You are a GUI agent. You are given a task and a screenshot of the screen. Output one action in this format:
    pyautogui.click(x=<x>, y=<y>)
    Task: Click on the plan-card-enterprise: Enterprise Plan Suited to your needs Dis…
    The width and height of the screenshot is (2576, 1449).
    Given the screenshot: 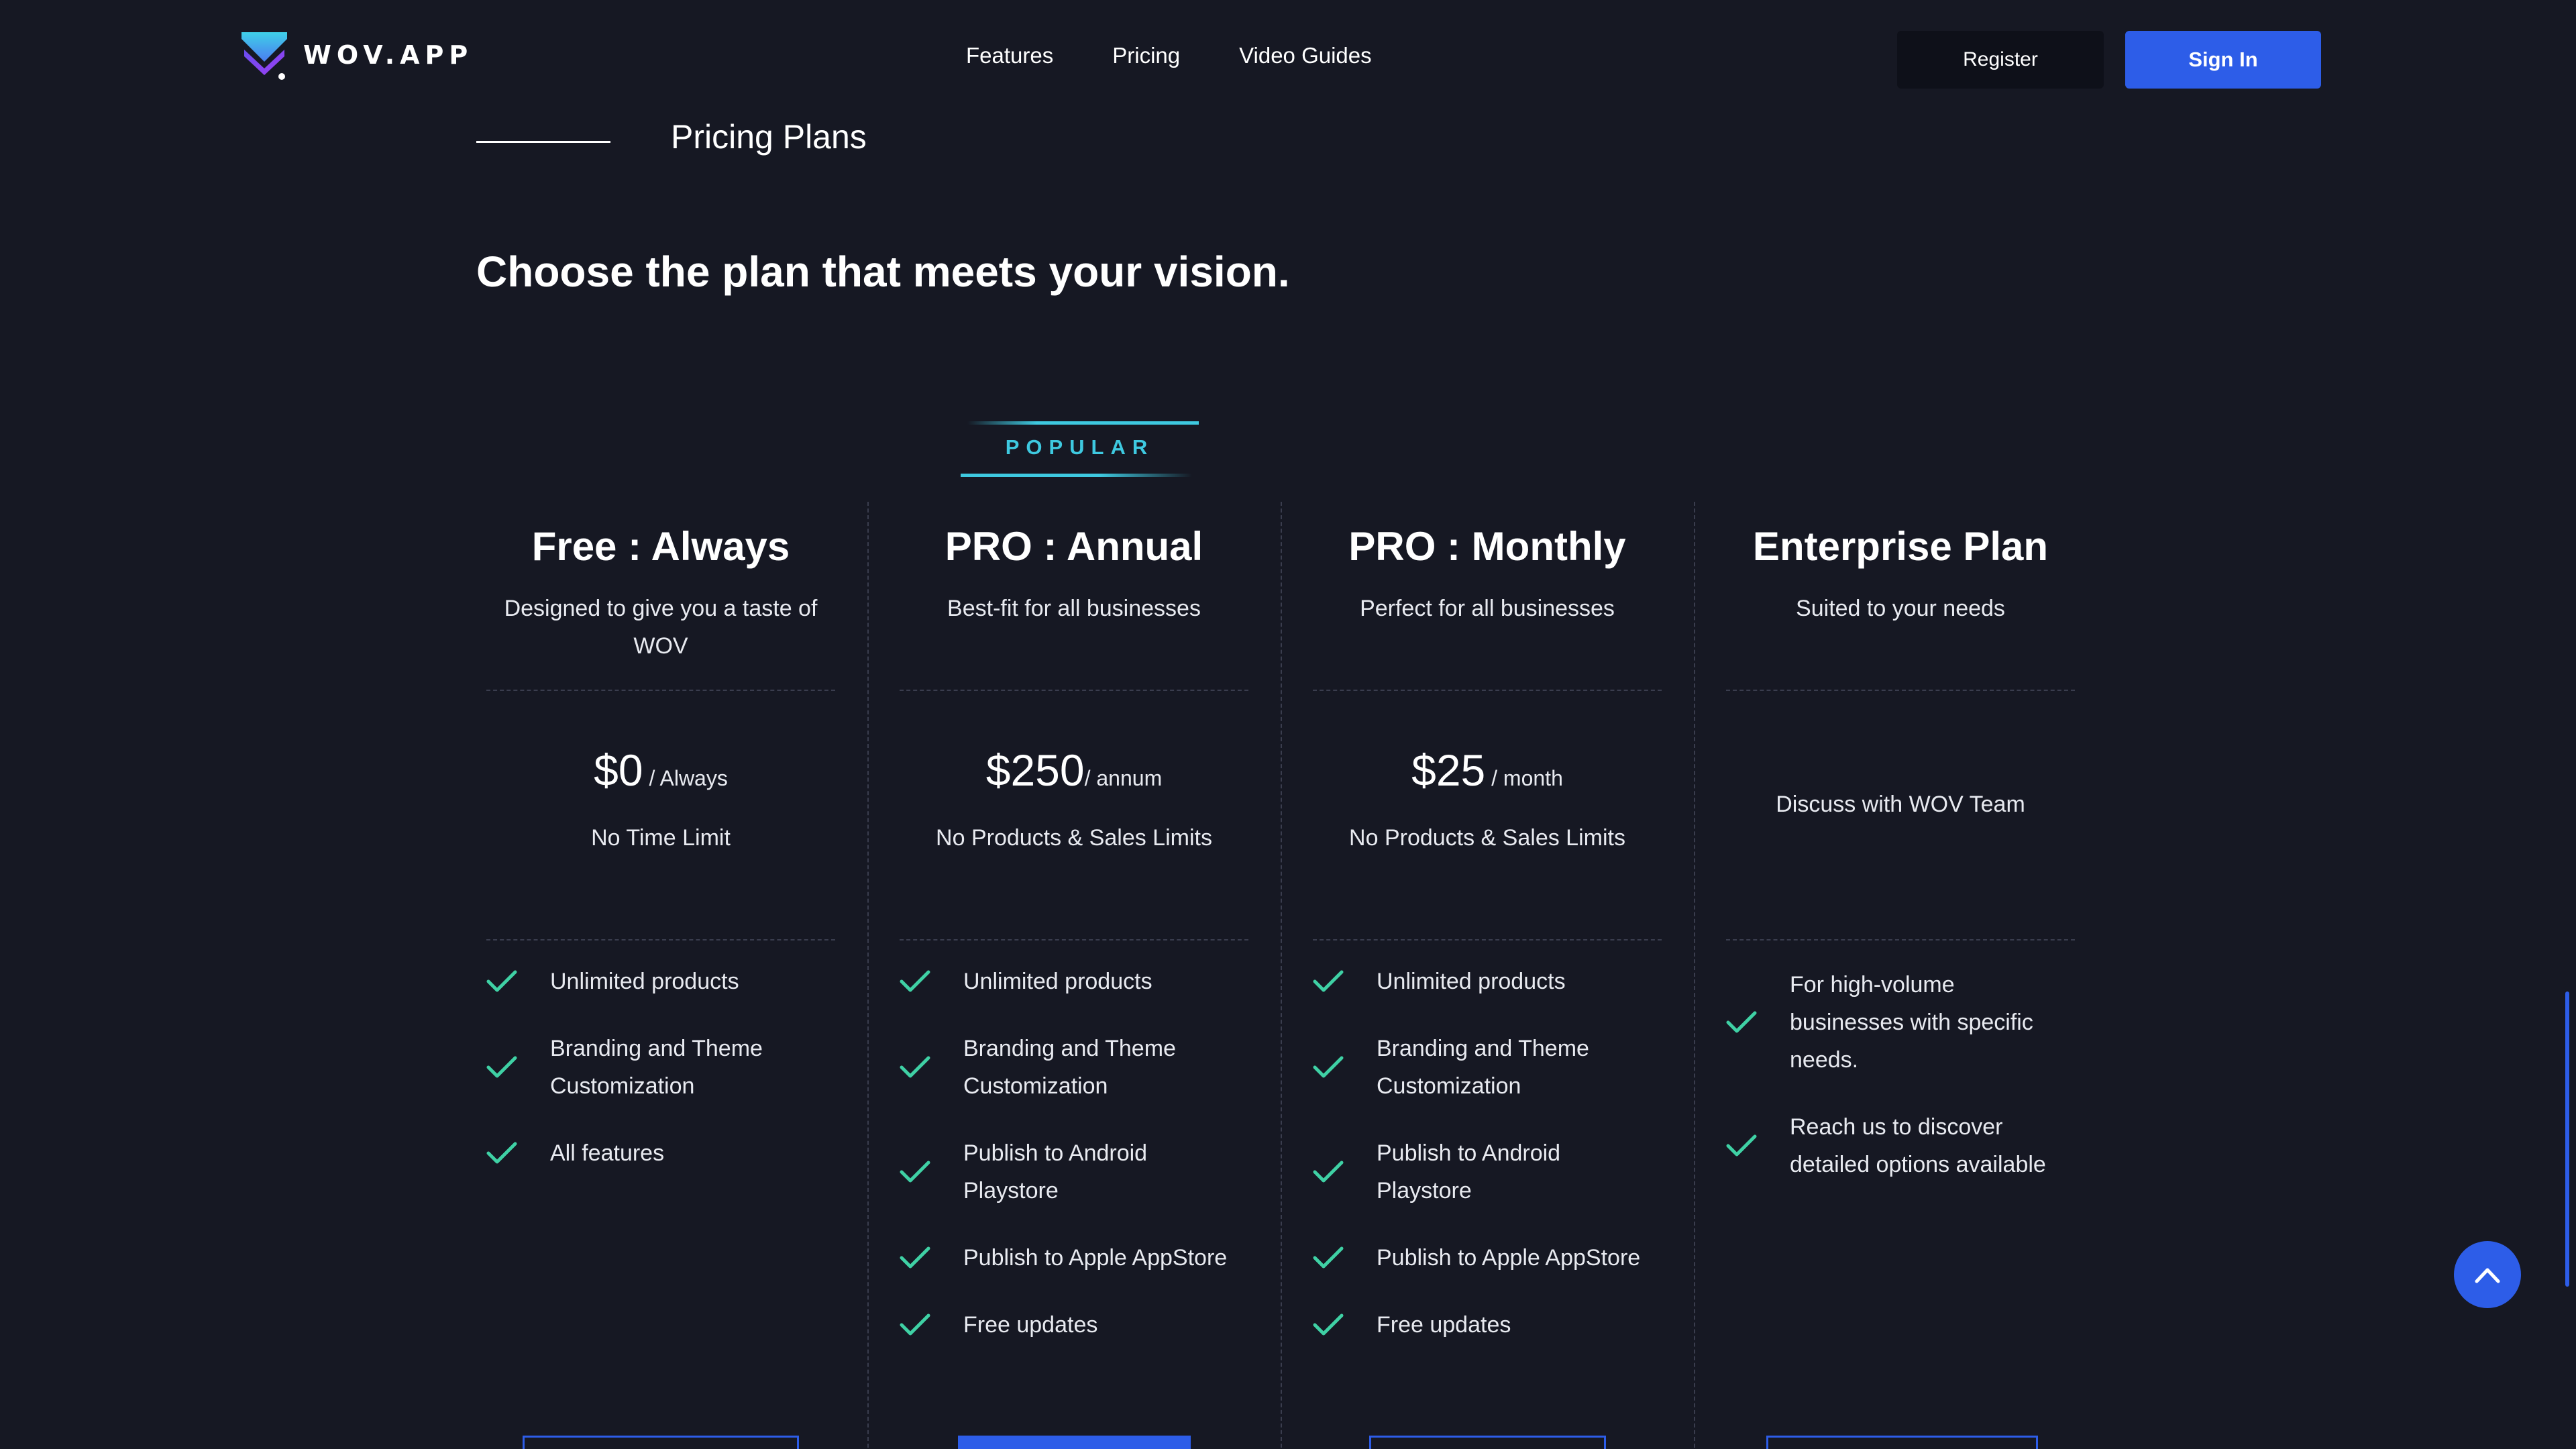 What is the action you would take?
    pyautogui.click(x=1900, y=986)
    